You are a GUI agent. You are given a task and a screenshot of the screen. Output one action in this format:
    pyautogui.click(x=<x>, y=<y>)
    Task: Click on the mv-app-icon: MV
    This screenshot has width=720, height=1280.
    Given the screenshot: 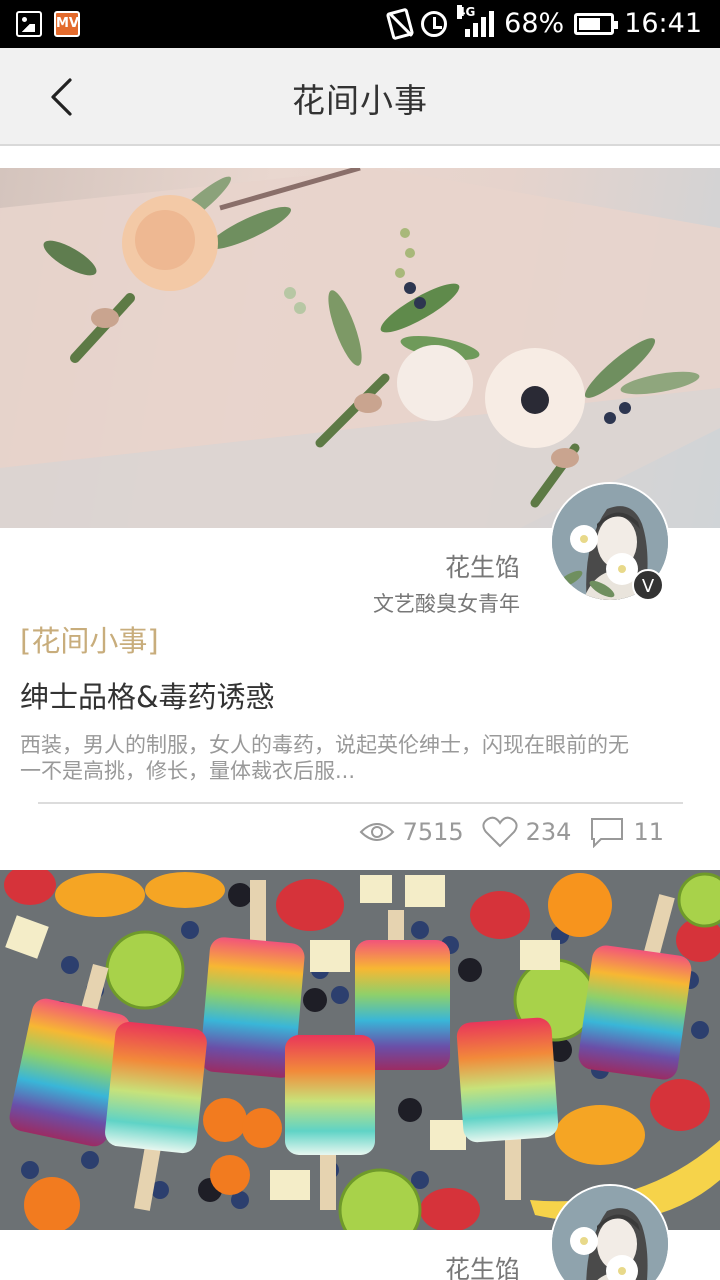 What is the action you would take?
    pyautogui.click(x=67, y=24)
    